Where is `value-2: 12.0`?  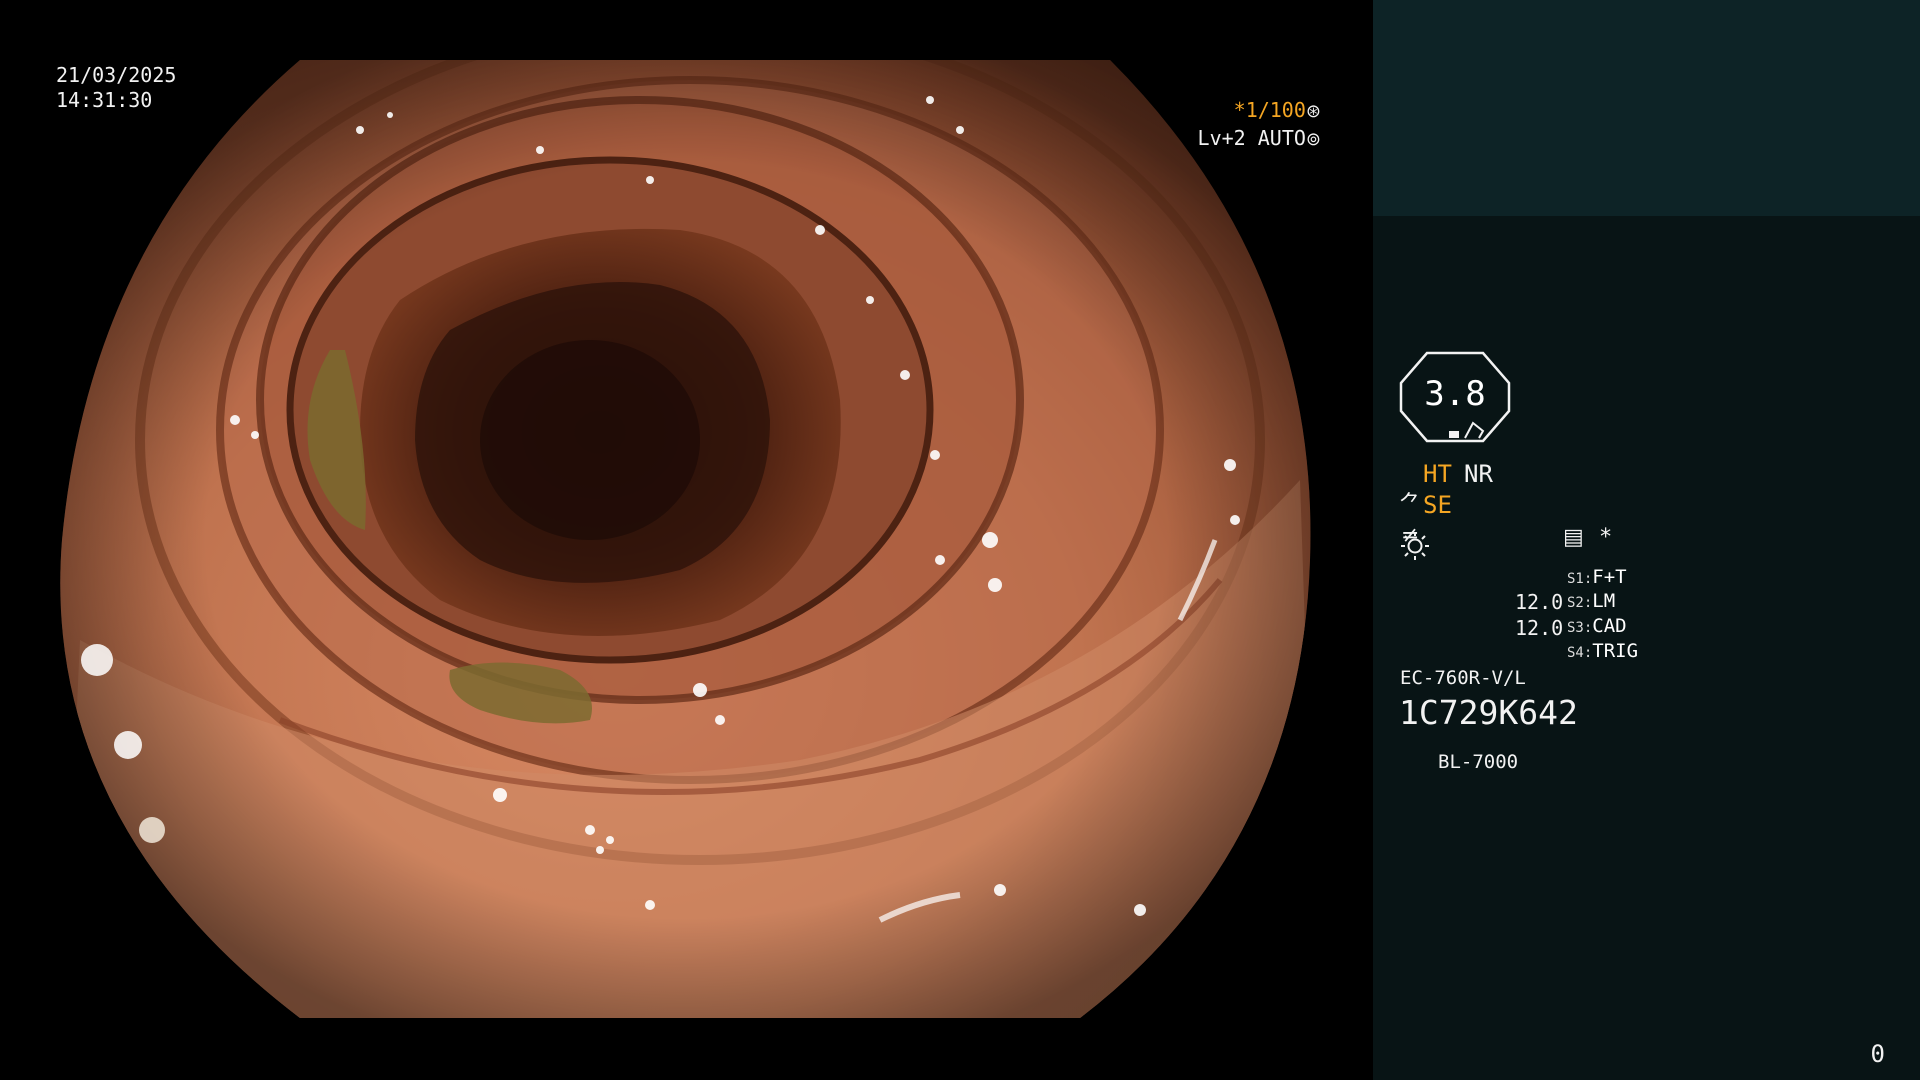 value-2: 12.0 is located at coordinates (1539, 628).